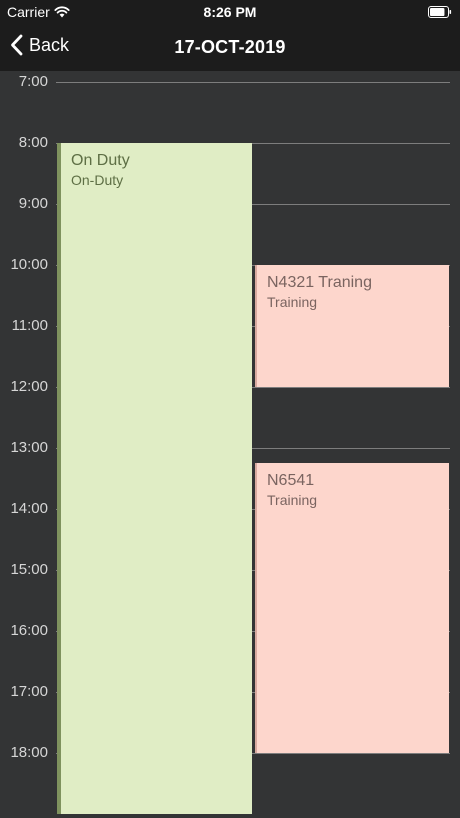 The height and width of the screenshot is (818, 460). What do you see at coordinates (319, 282) in the screenshot?
I see `event-title: N4321 Traning` at bounding box center [319, 282].